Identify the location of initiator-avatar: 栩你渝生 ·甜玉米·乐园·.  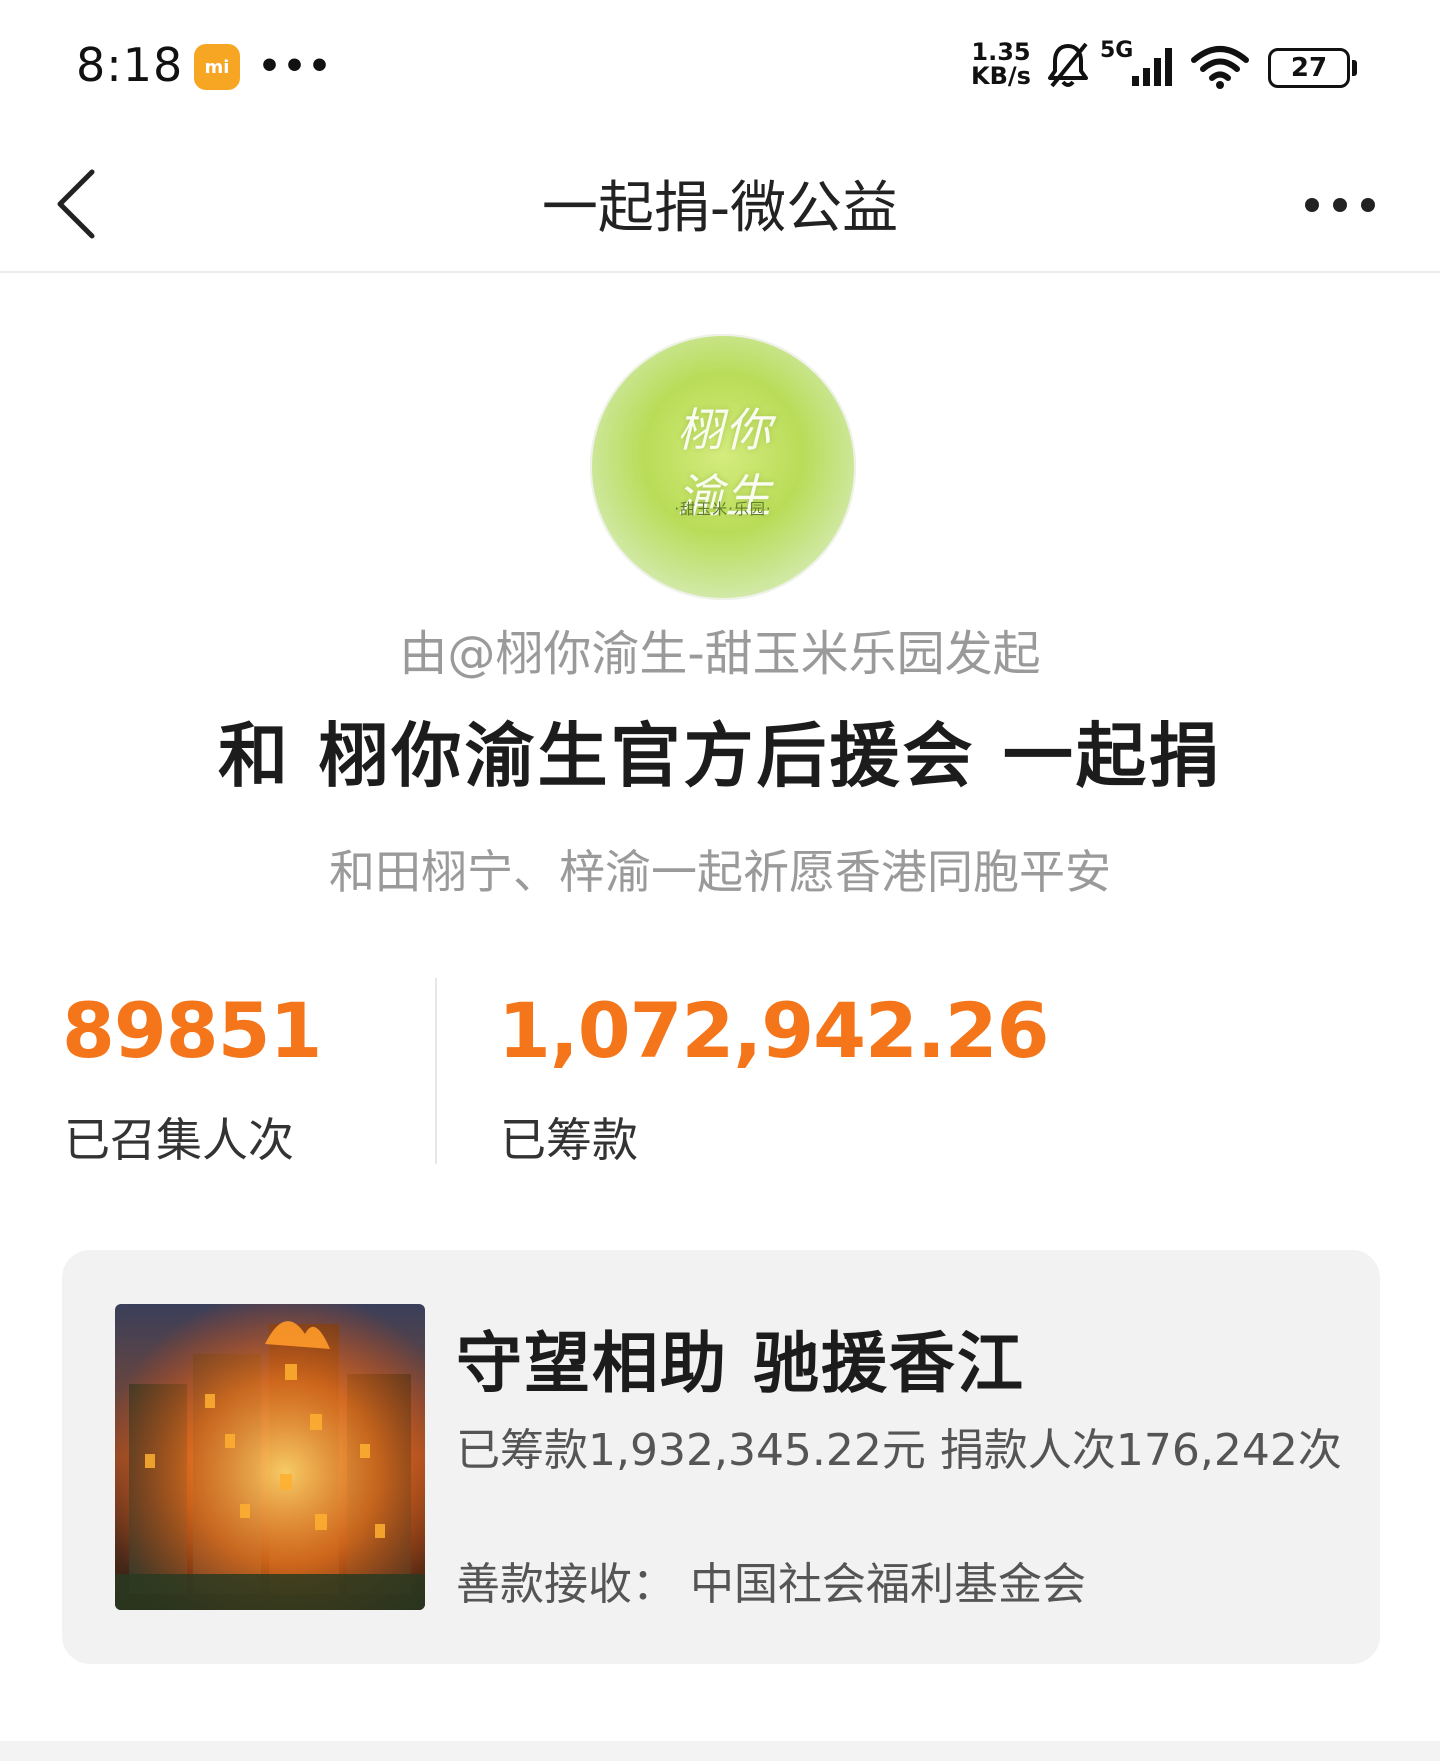
(723, 467).